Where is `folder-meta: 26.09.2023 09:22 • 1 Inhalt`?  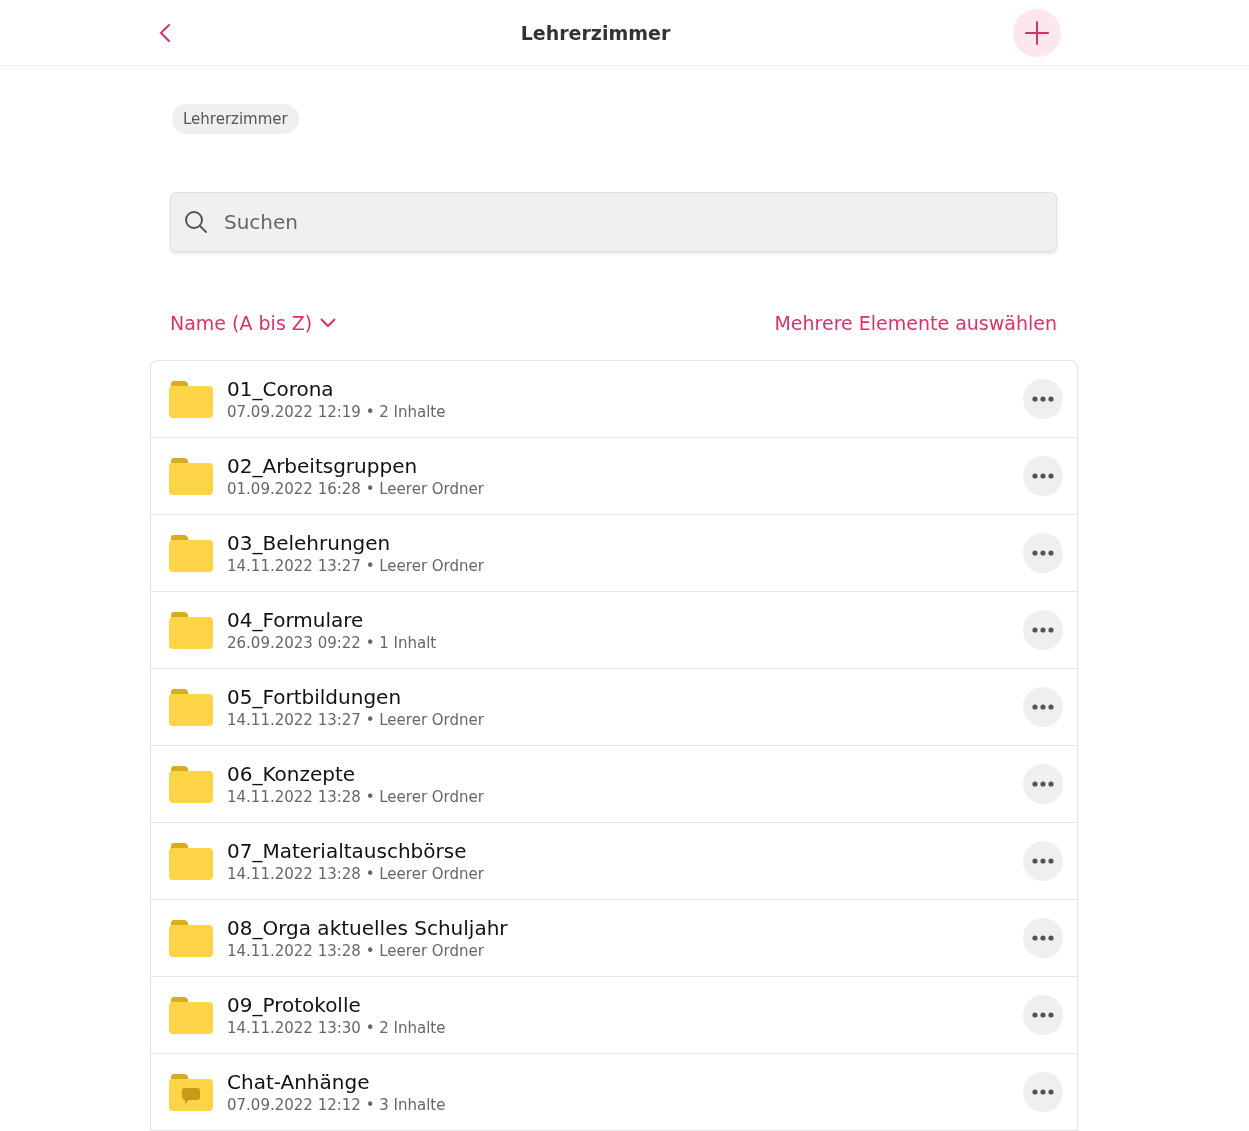 folder-meta: 26.09.2023 09:22 • 1 Inhalt is located at coordinates (332, 643).